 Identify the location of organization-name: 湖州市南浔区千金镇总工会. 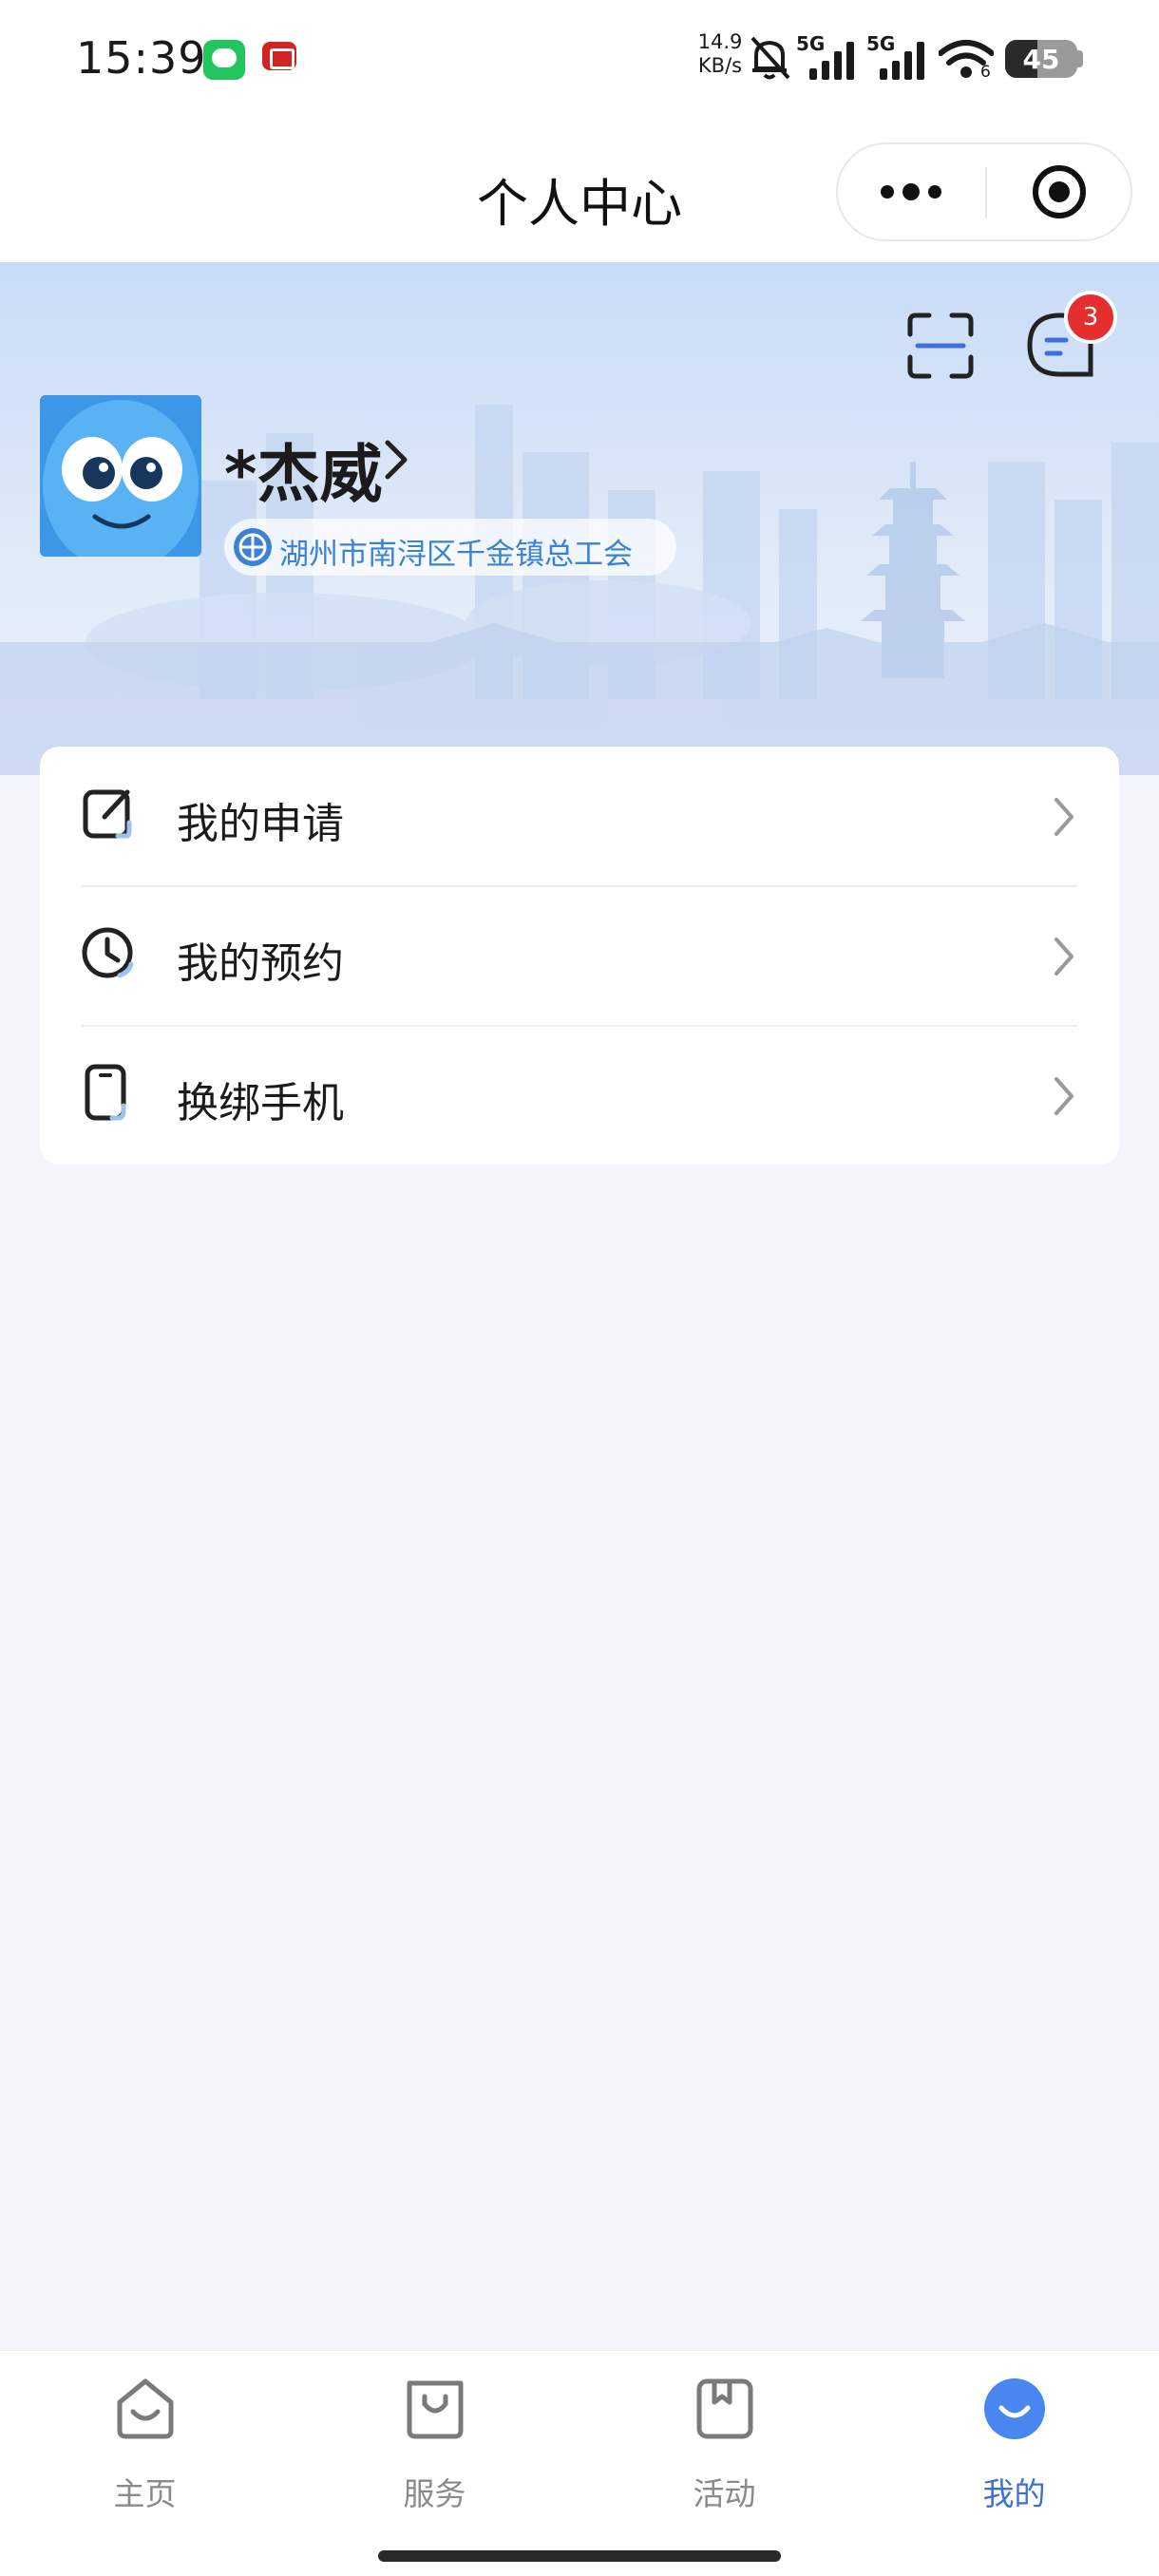
(456, 555).